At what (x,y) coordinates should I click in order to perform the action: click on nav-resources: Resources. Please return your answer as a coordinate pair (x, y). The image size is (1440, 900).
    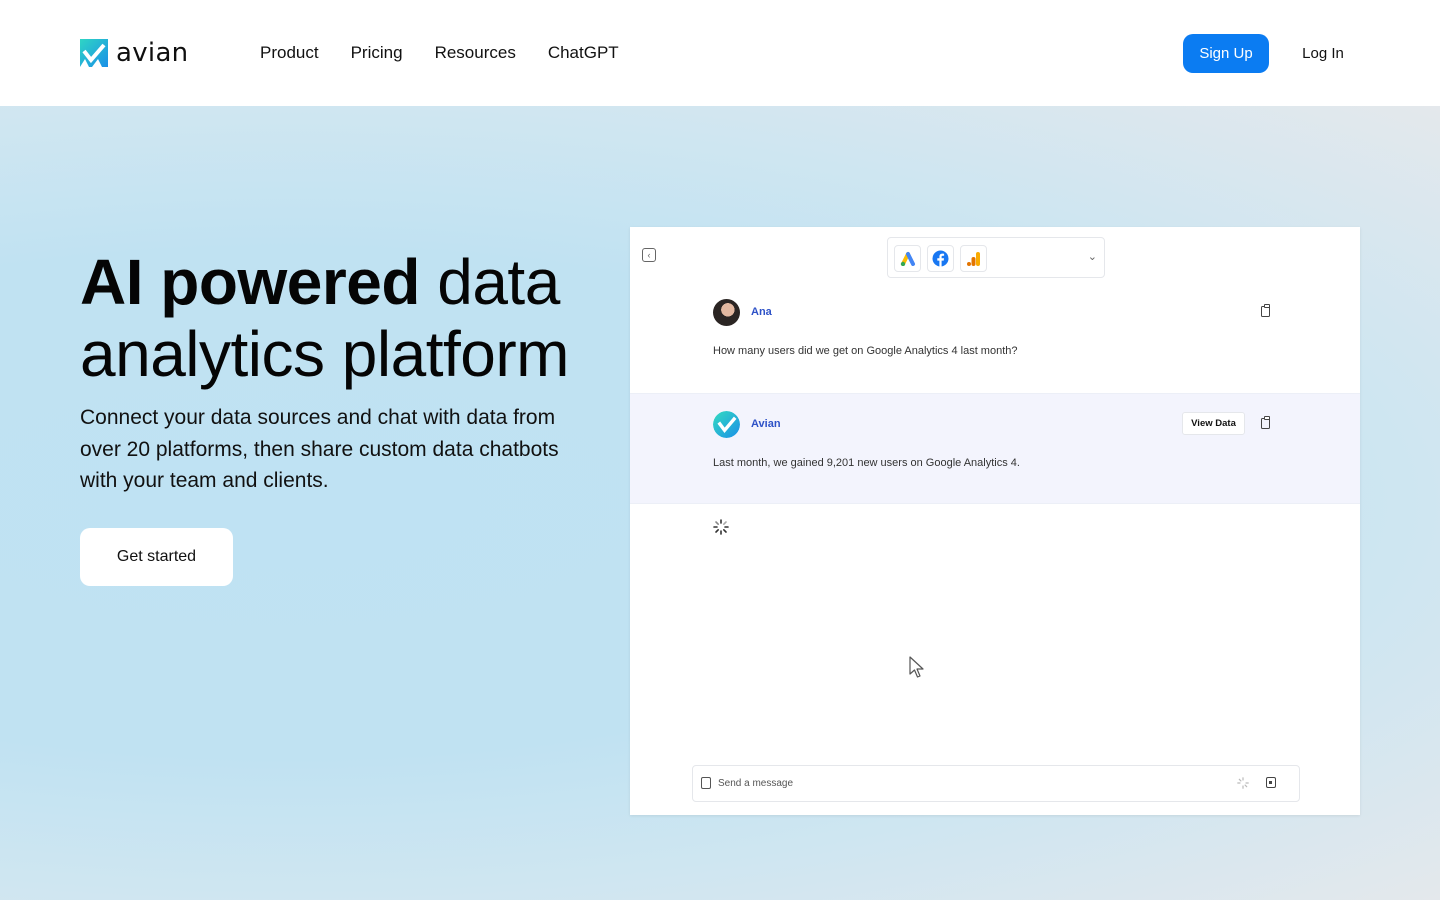
    Looking at the image, I should click on (475, 53).